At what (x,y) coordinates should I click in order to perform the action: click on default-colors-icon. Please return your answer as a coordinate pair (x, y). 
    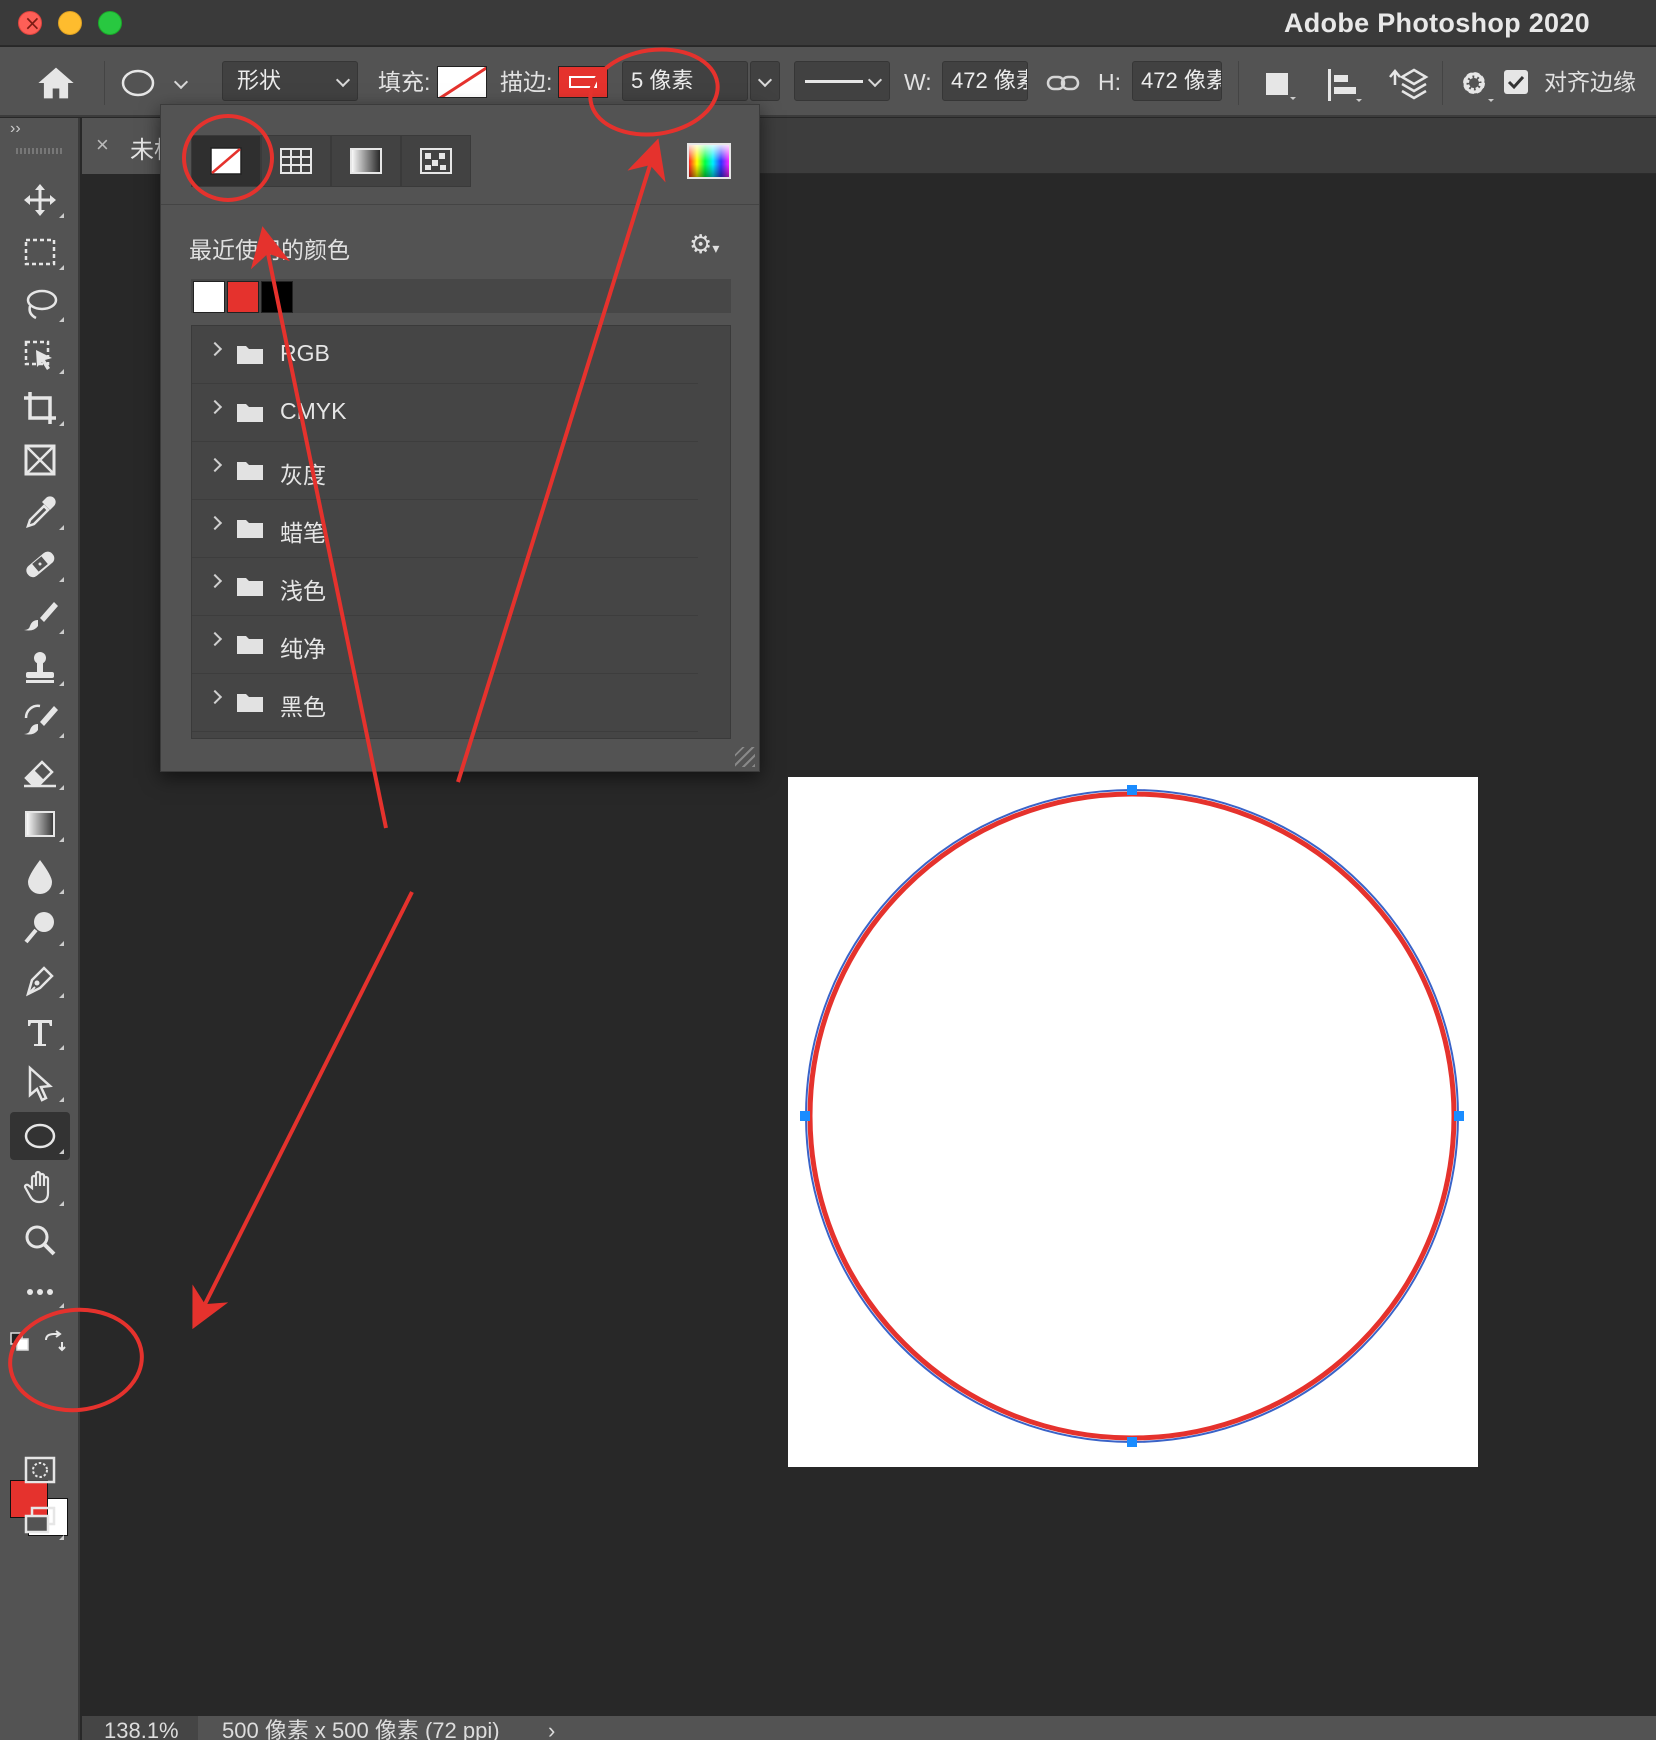
    Looking at the image, I should click on (20, 1342).